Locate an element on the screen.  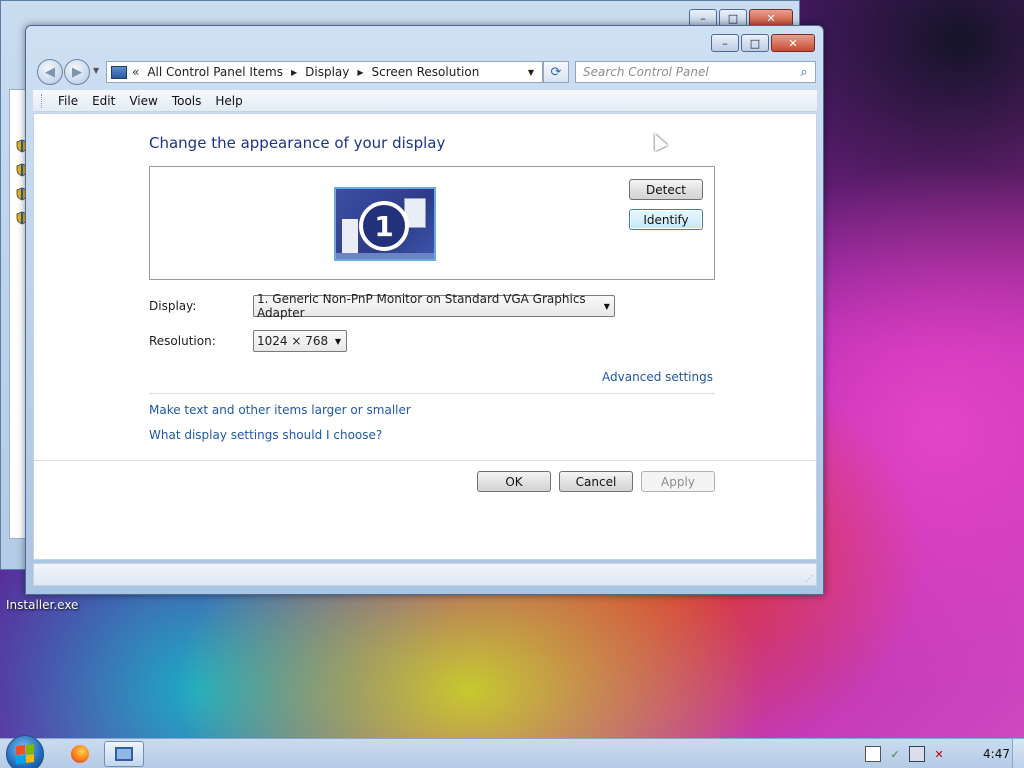
minimize-button: – is located at coordinates (725, 43).